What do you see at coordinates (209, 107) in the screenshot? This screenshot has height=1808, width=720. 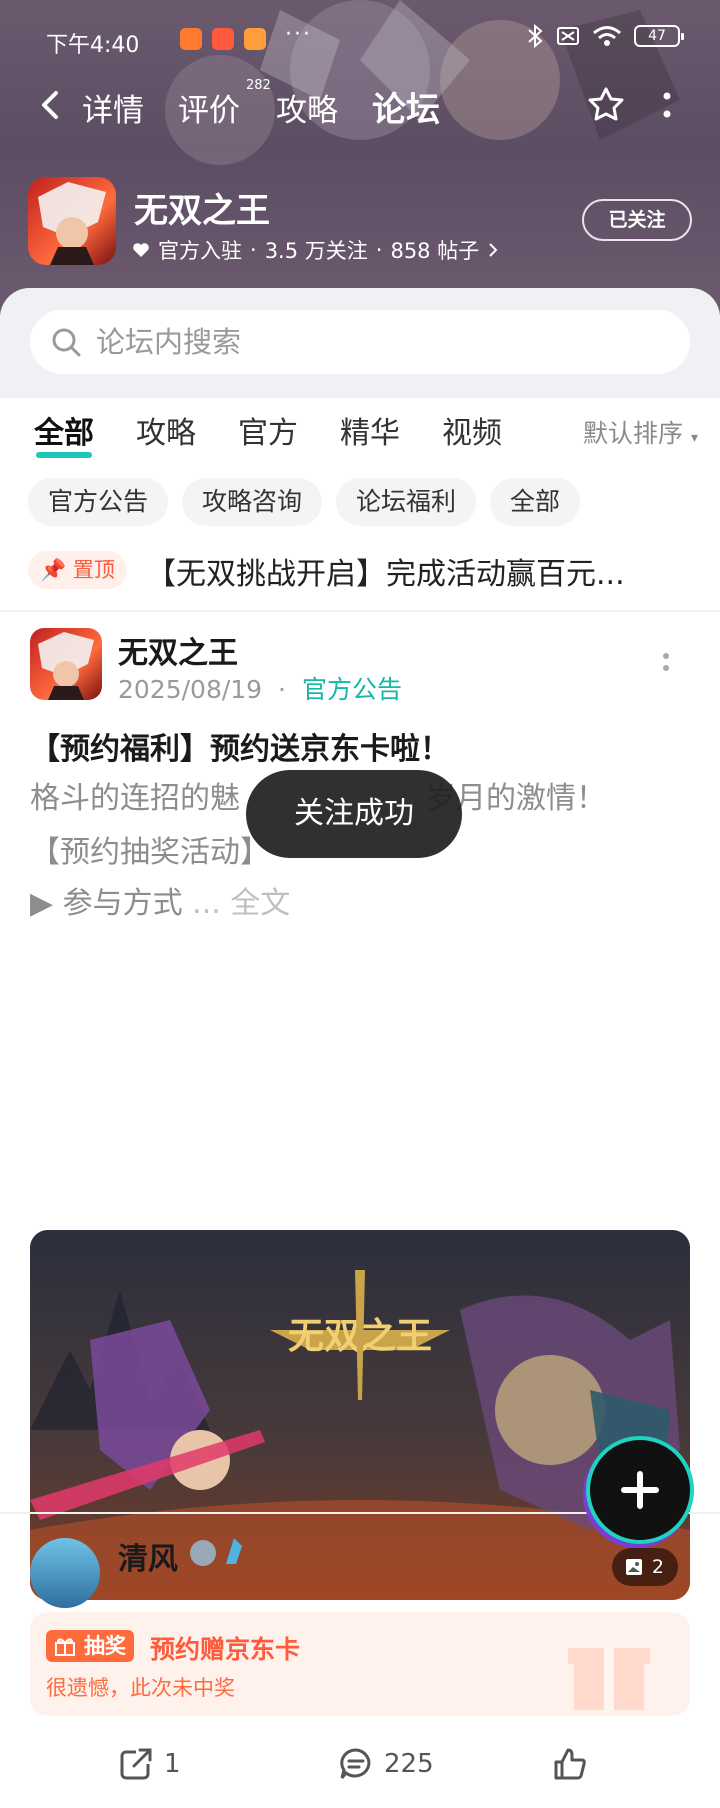 I see `tab-reviews: 评价` at bounding box center [209, 107].